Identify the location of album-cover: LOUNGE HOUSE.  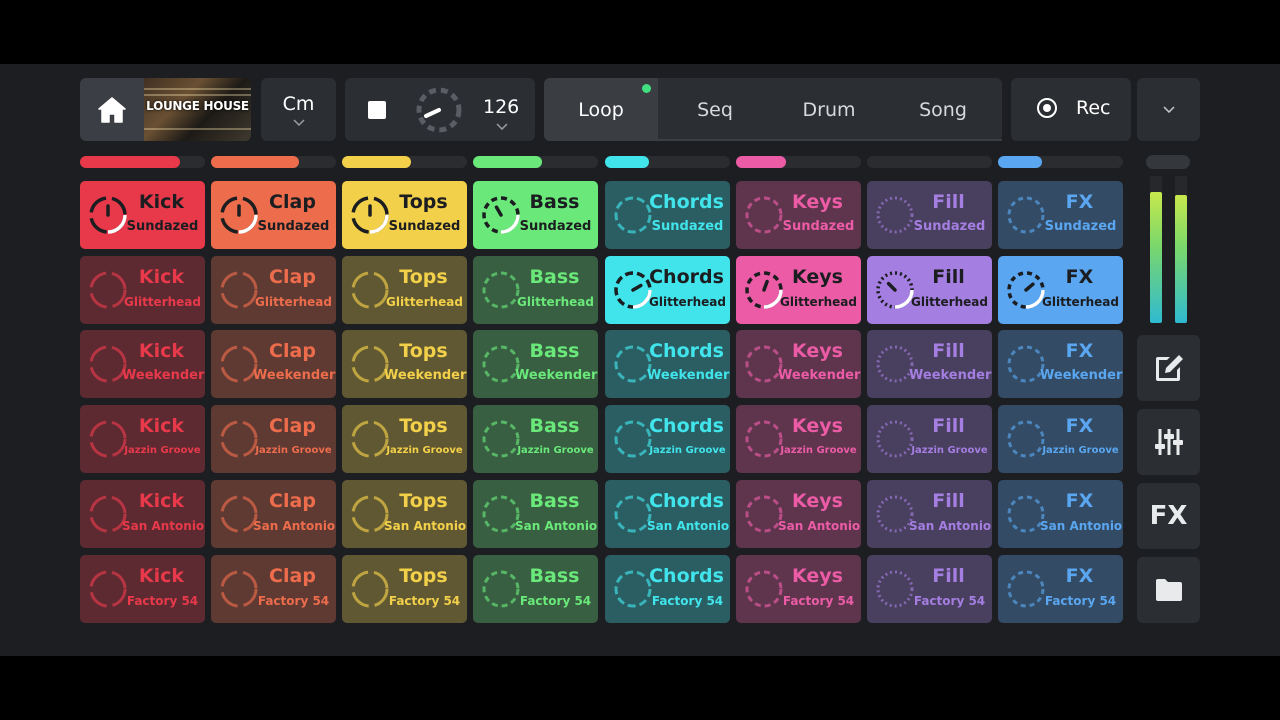
(197, 109).